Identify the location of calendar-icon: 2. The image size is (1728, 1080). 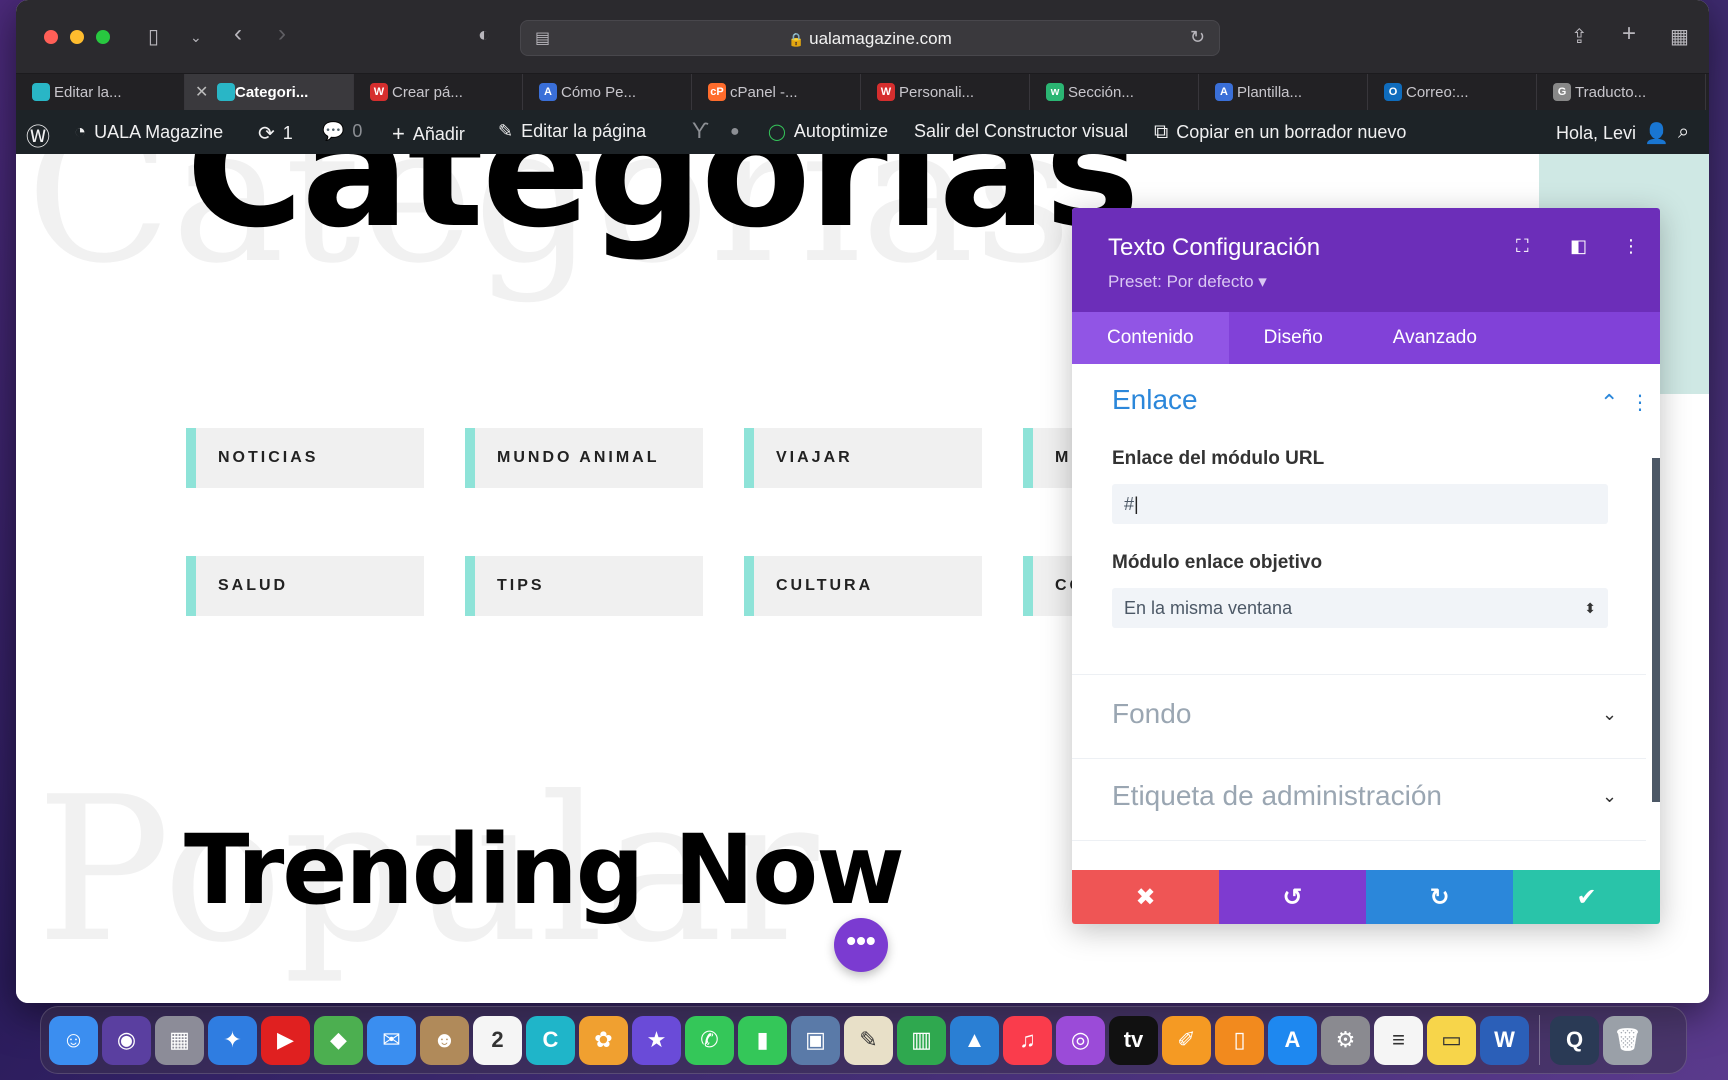
(497, 1040).